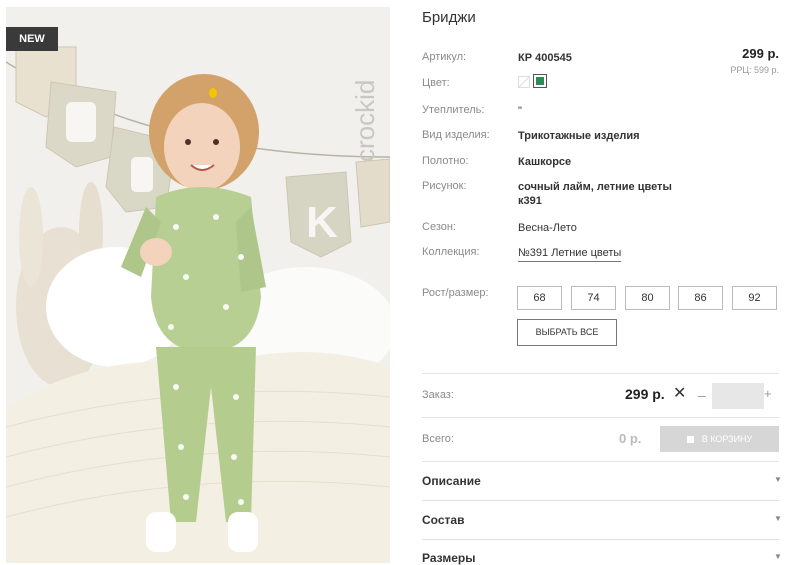  Describe the element at coordinates (738, 396) in the screenshot. I see `quantity-input` at that location.